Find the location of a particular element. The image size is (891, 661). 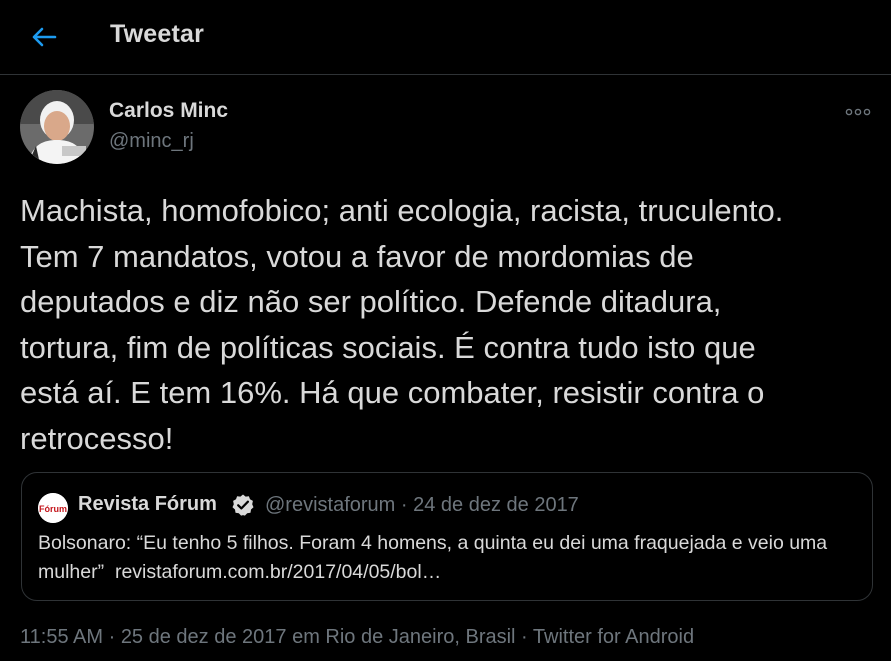

quoted-author-name: Revista Fórum is located at coordinates (147, 504).